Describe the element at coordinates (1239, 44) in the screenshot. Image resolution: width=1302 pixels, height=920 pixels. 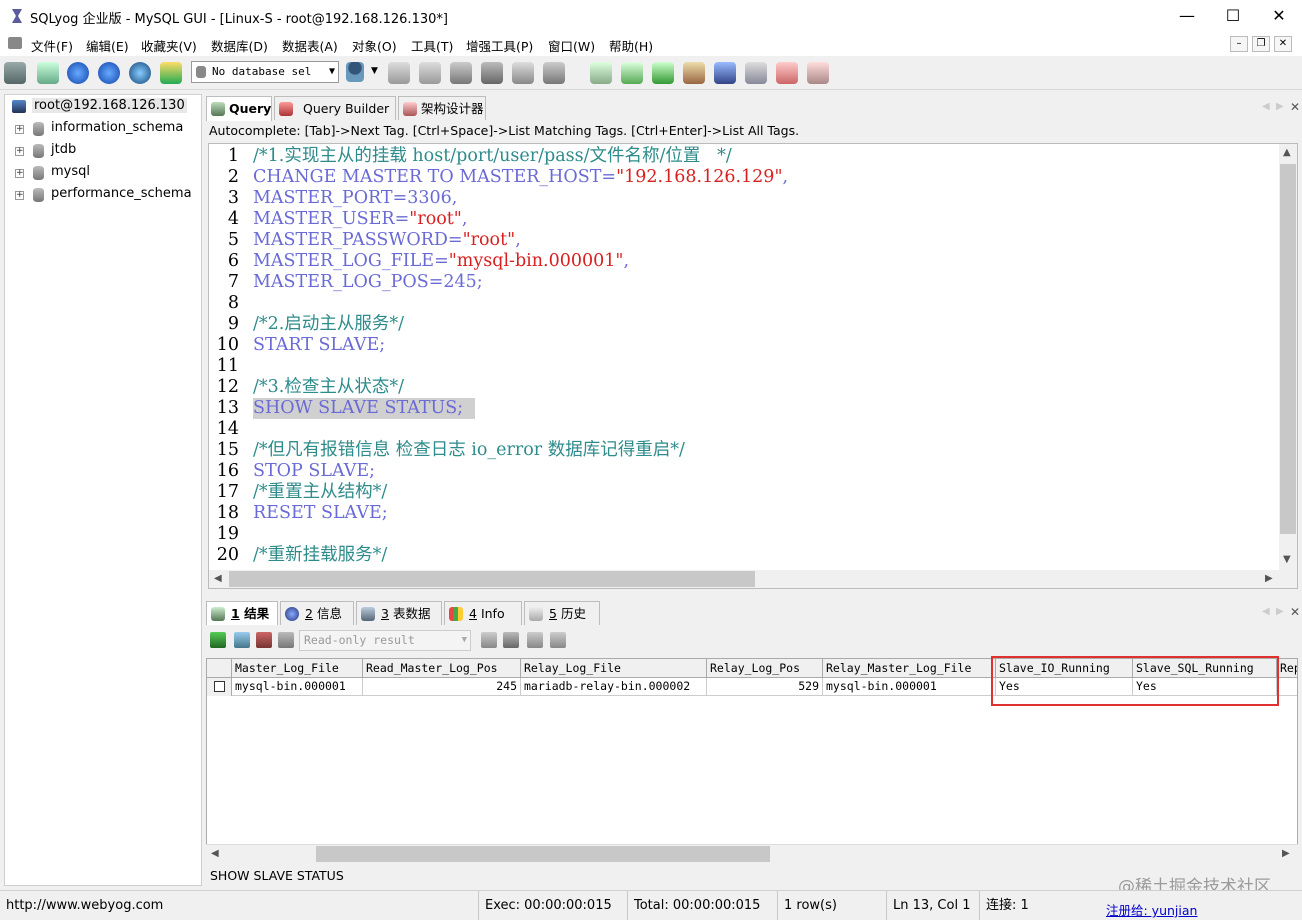
I see `mdi-minimize-button: –` at that location.